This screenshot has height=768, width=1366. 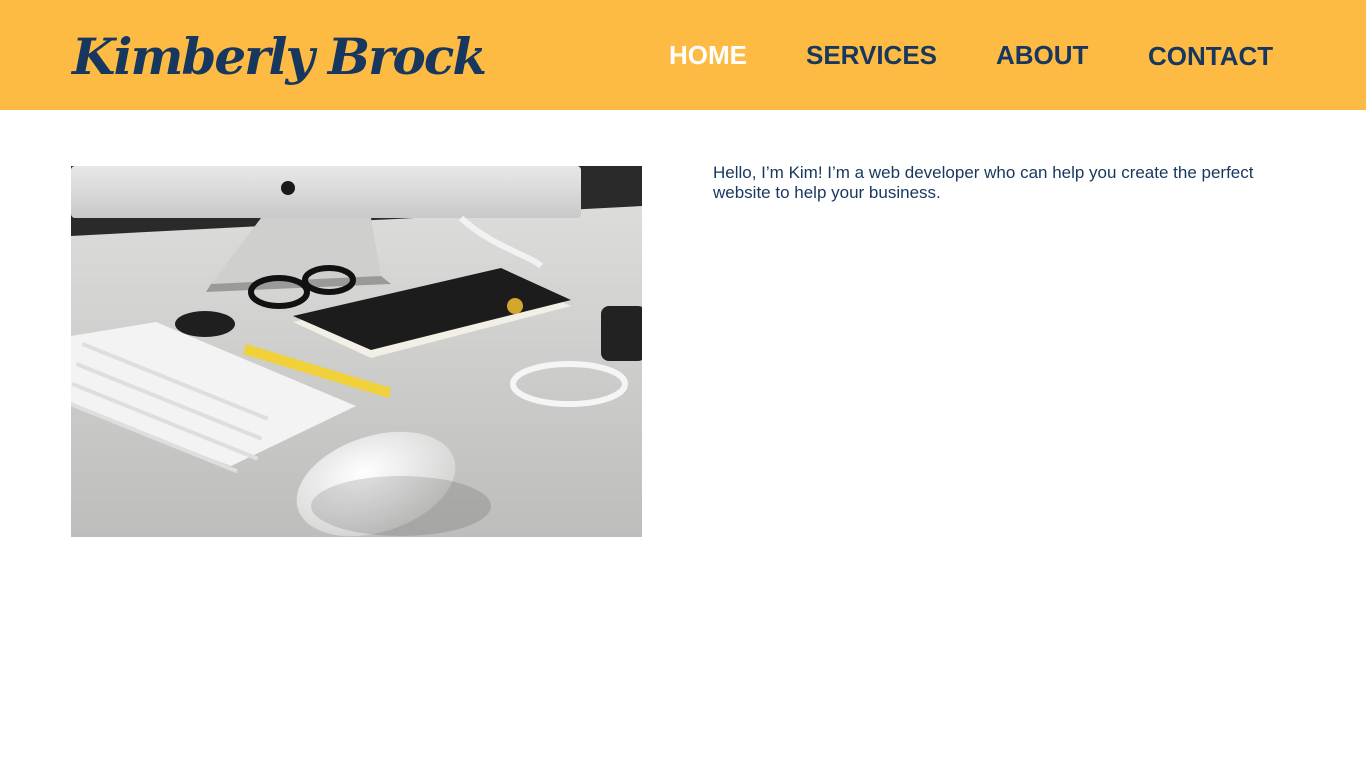 I want to click on site-logo: Kimberly Brock, so click(x=279, y=57).